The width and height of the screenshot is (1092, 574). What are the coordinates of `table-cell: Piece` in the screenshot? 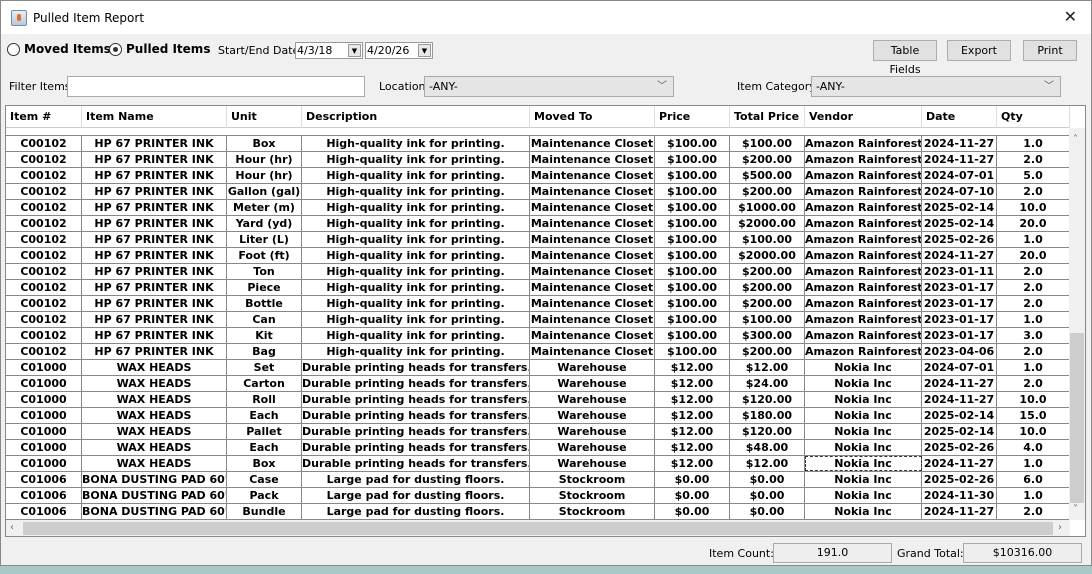 It's located at (264, 287).